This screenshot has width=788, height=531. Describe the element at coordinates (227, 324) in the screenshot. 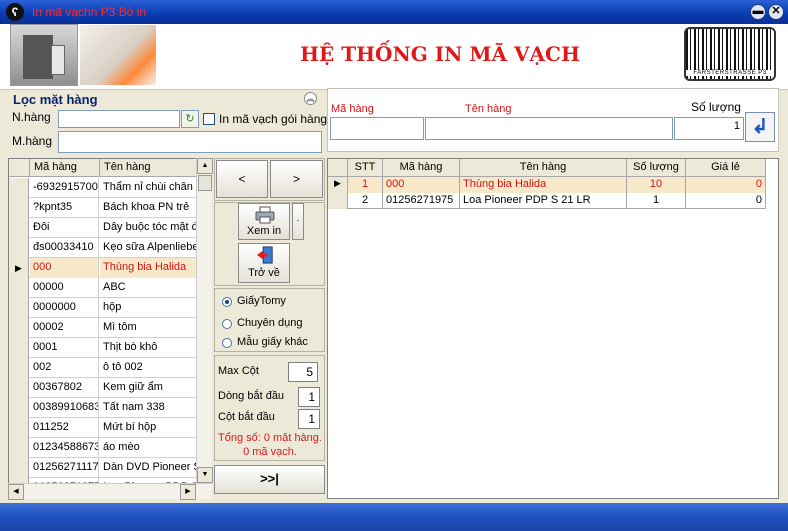

I see `radio-chuyen-dung` at that location.